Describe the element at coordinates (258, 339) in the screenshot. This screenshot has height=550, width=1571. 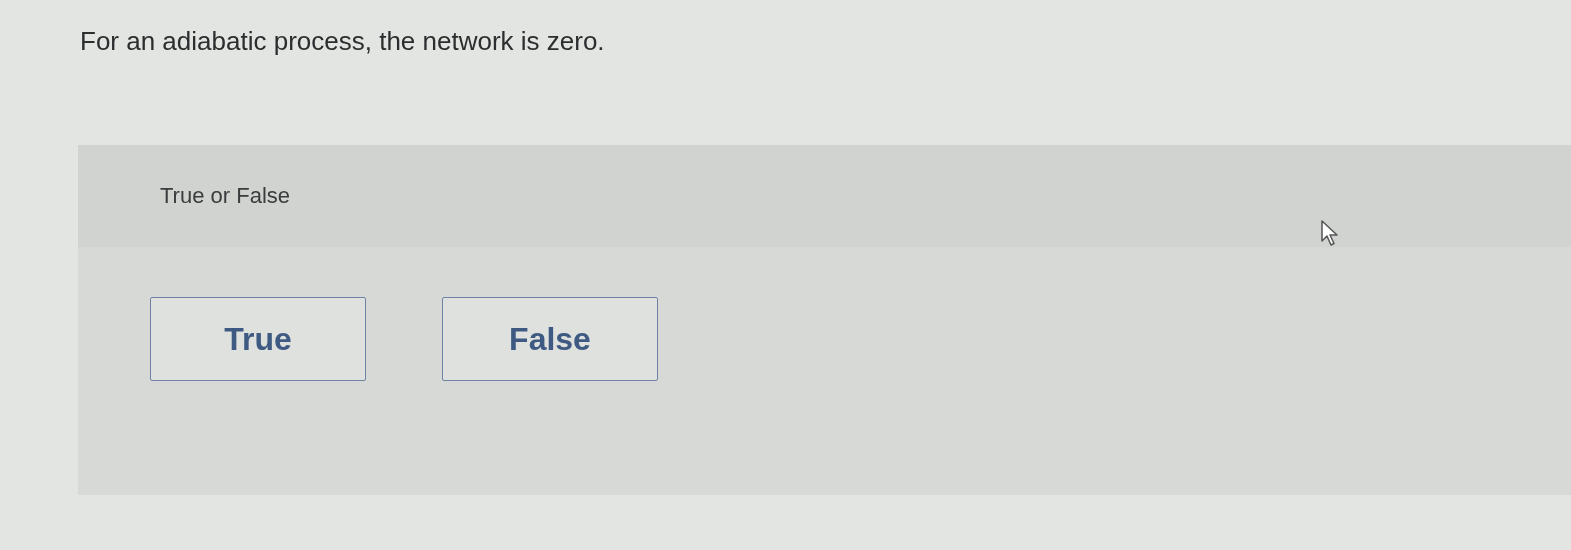
I see `answer-button: True` at that location.